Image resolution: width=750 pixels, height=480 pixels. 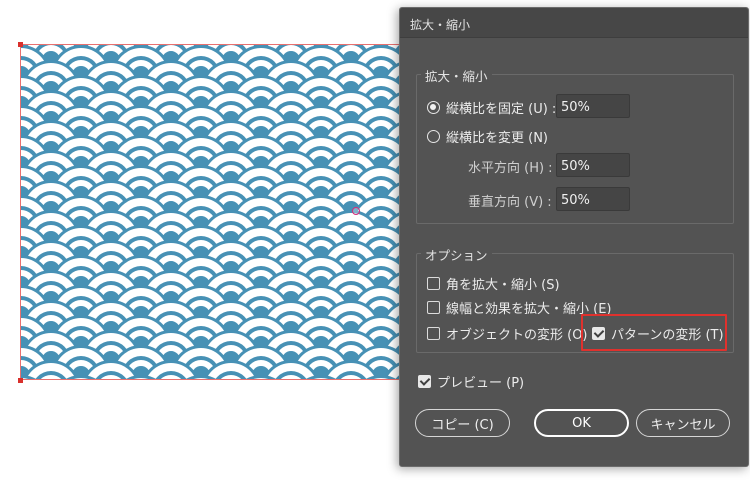 I want to click on vertical-scale-input, so click(x=593, y=199).